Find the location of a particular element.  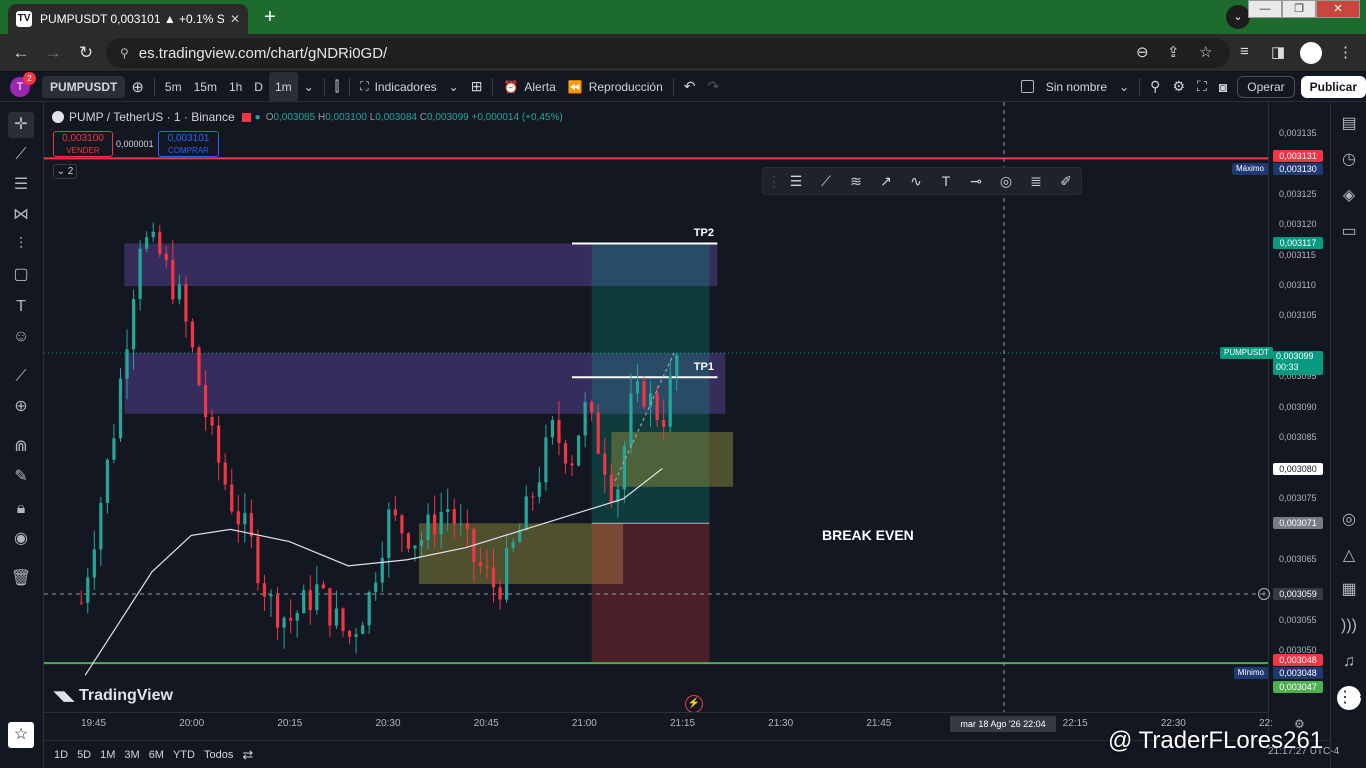

undo-icon: ↶ is located at coordinates (690, 87).